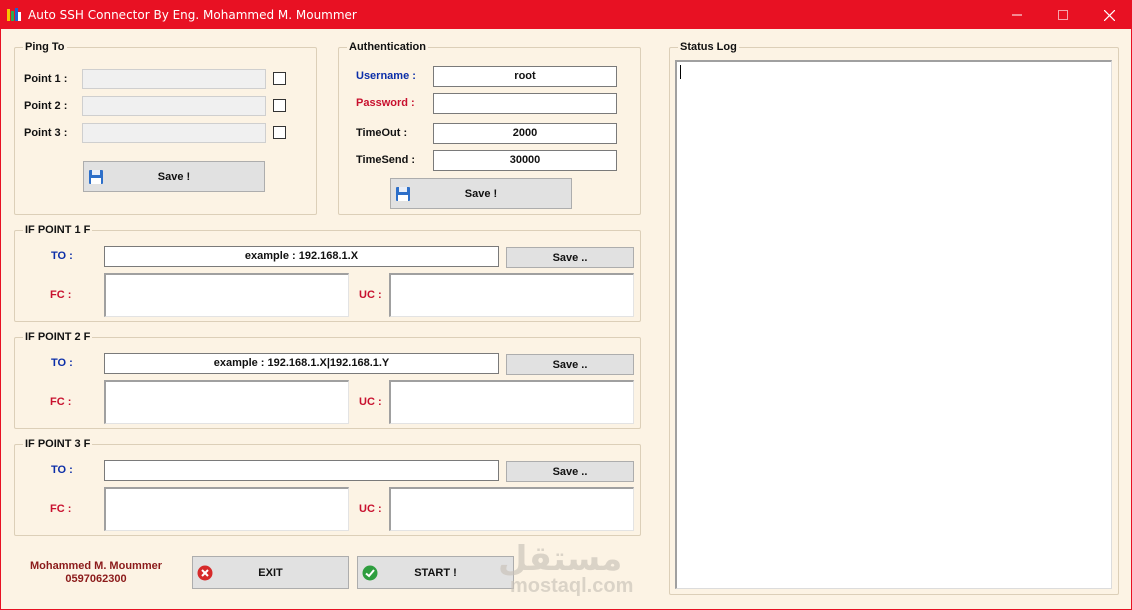 The width and height of the screenshot is (1132, 610). What do you see at coordinates (61, 509) in the screenshot?
I see `if-point-3-fc-label: FC :` at bounding box center [61, 509].